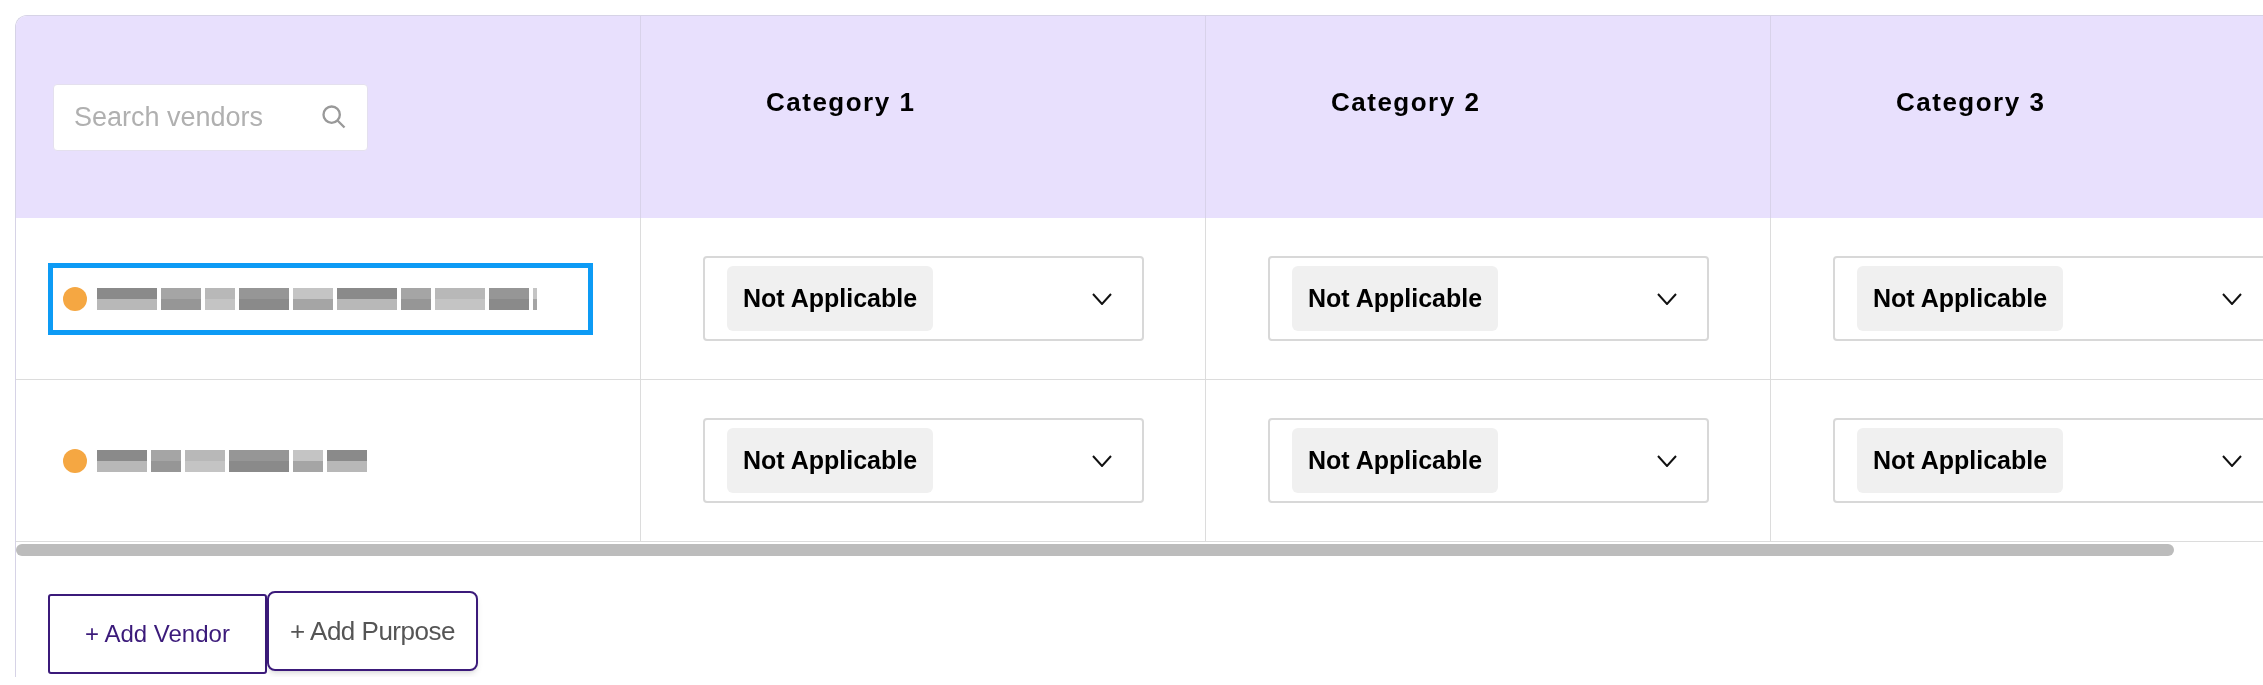 This screenshot has height=685, width=2263. What do you see at coordinates (210, 117) in the screenshot?
I see `search-field: Search vendors` at bounding box center [210, 117].